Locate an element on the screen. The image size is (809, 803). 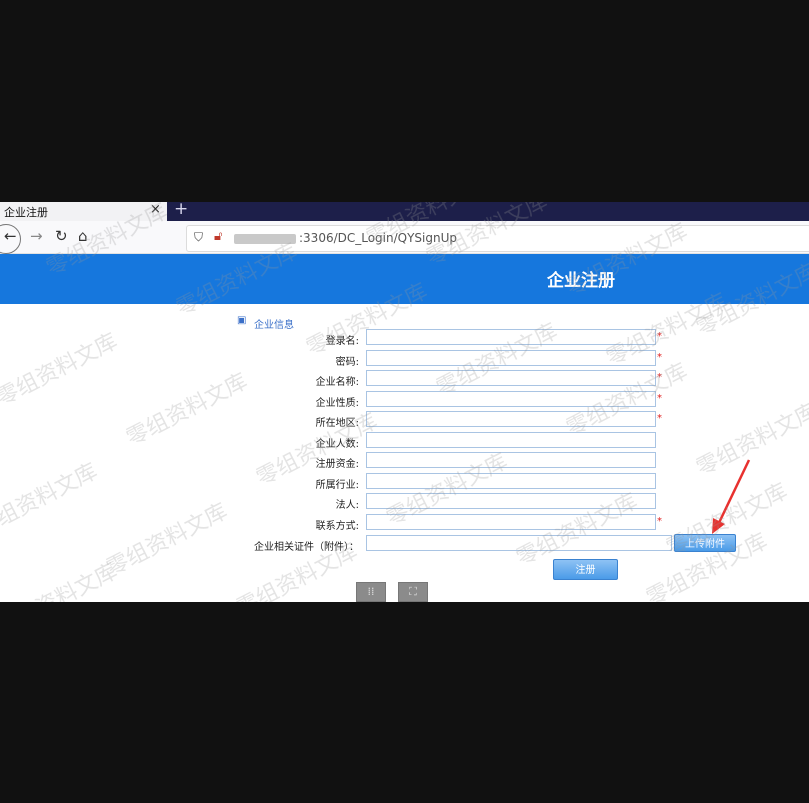
watermark-text: 零组资料文库 is located at coordinates (61, 580).